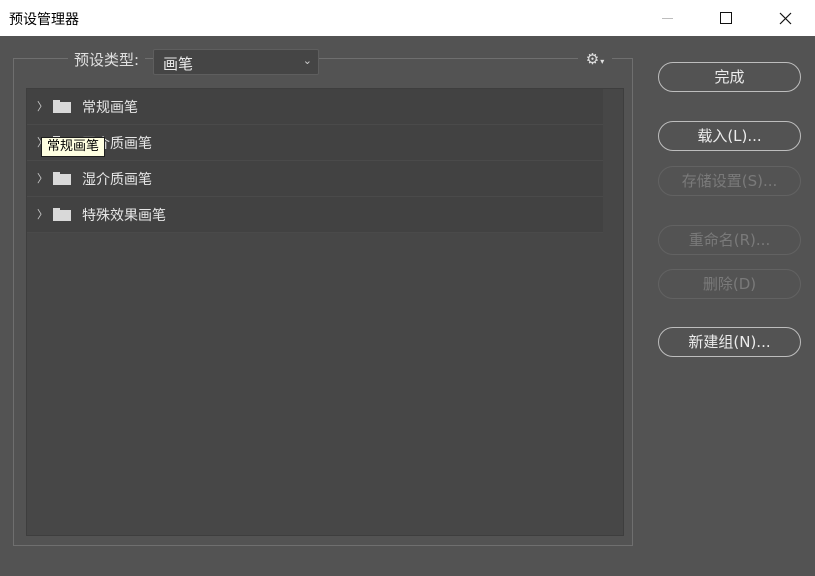 This screenshot has width=815, height=576. Describe the element at coordinates (315, 143) in the screenshot. I see `list-item: 〉 干介质画笔` at that location.